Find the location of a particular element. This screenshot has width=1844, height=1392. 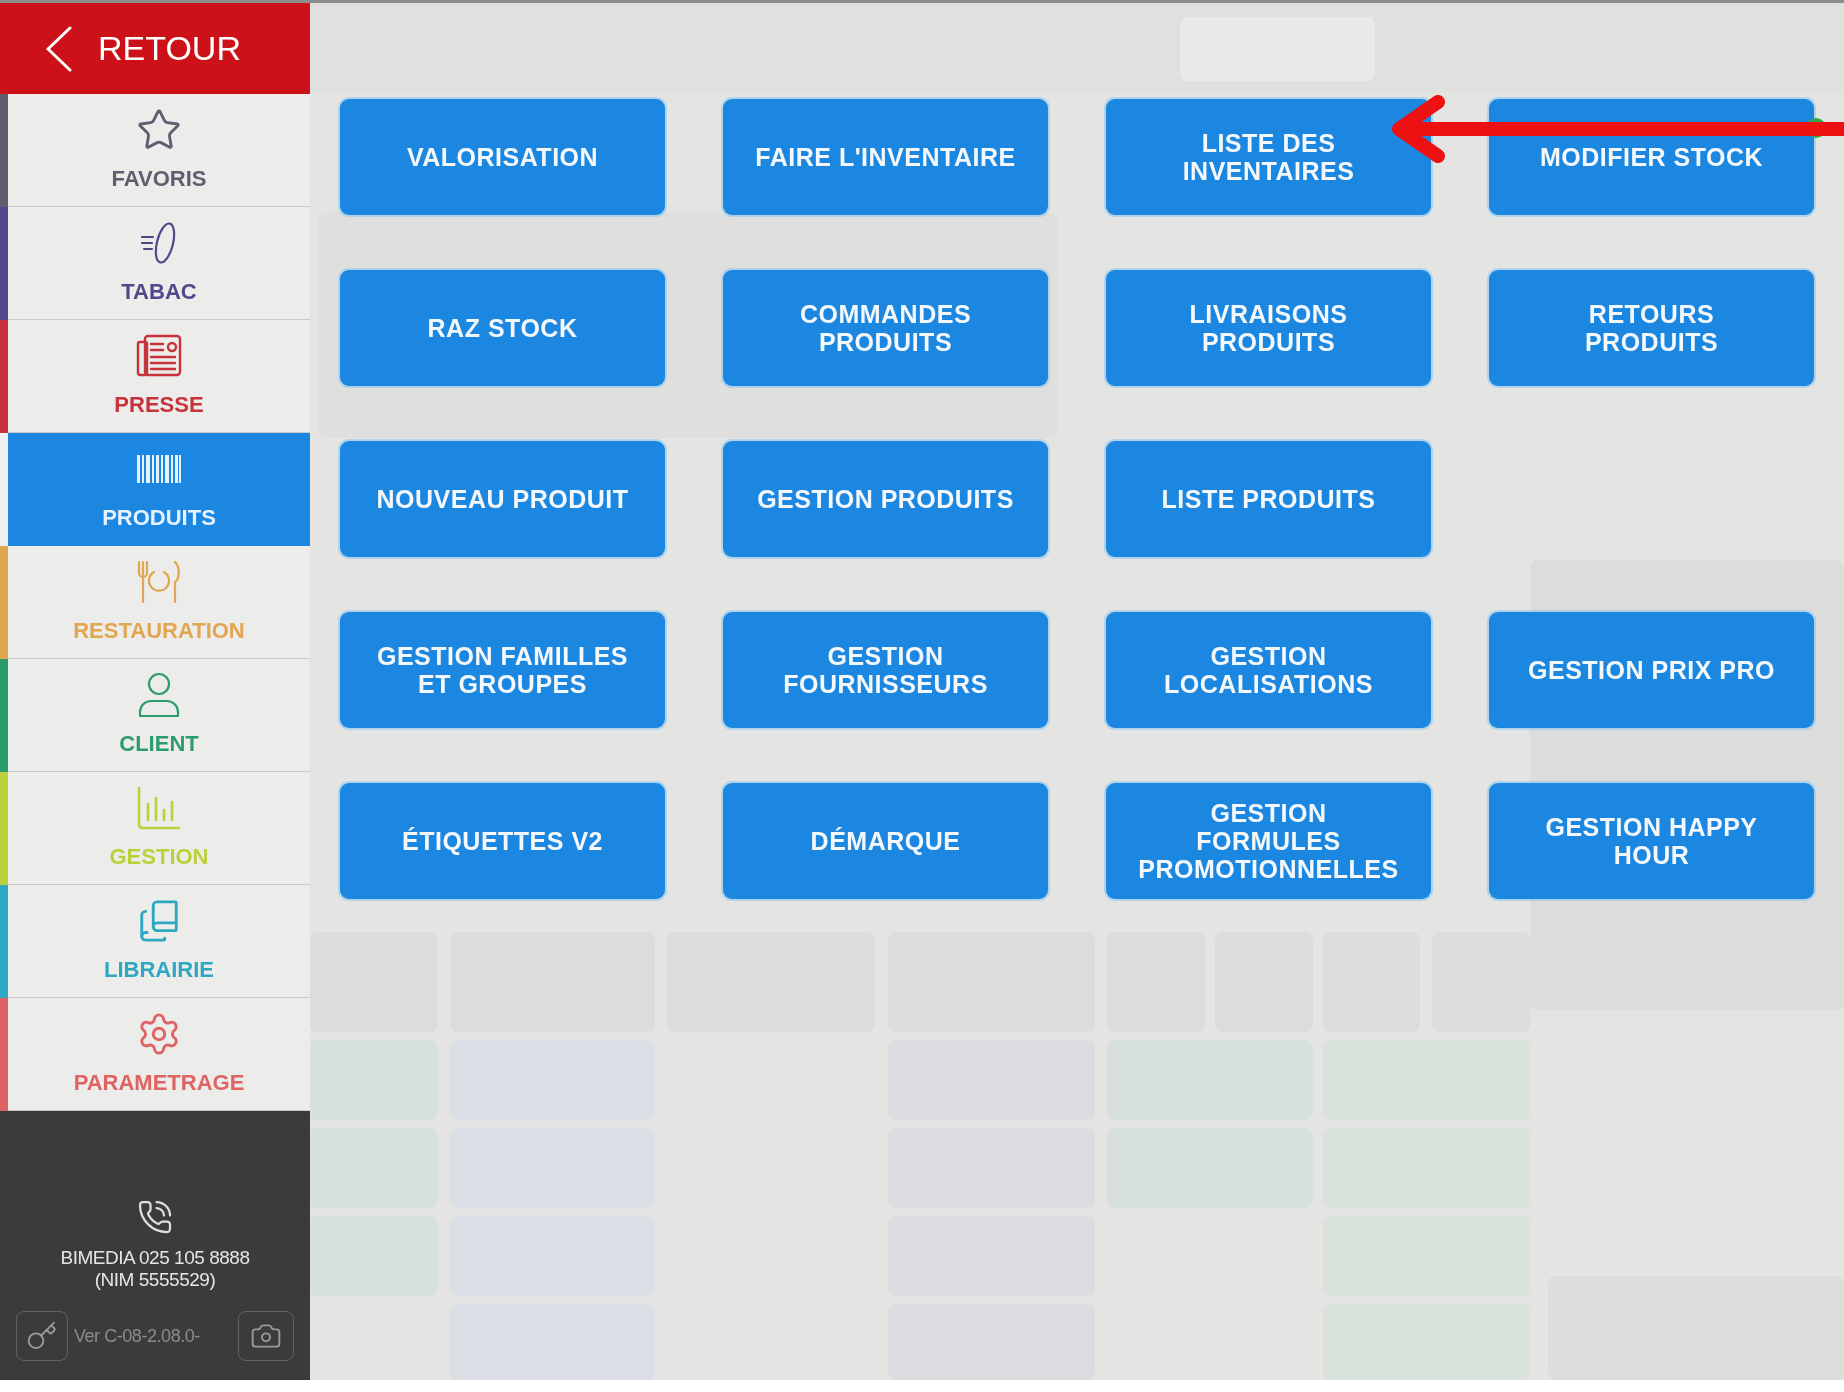

leaf-icon is located at coordinates (159, 243).